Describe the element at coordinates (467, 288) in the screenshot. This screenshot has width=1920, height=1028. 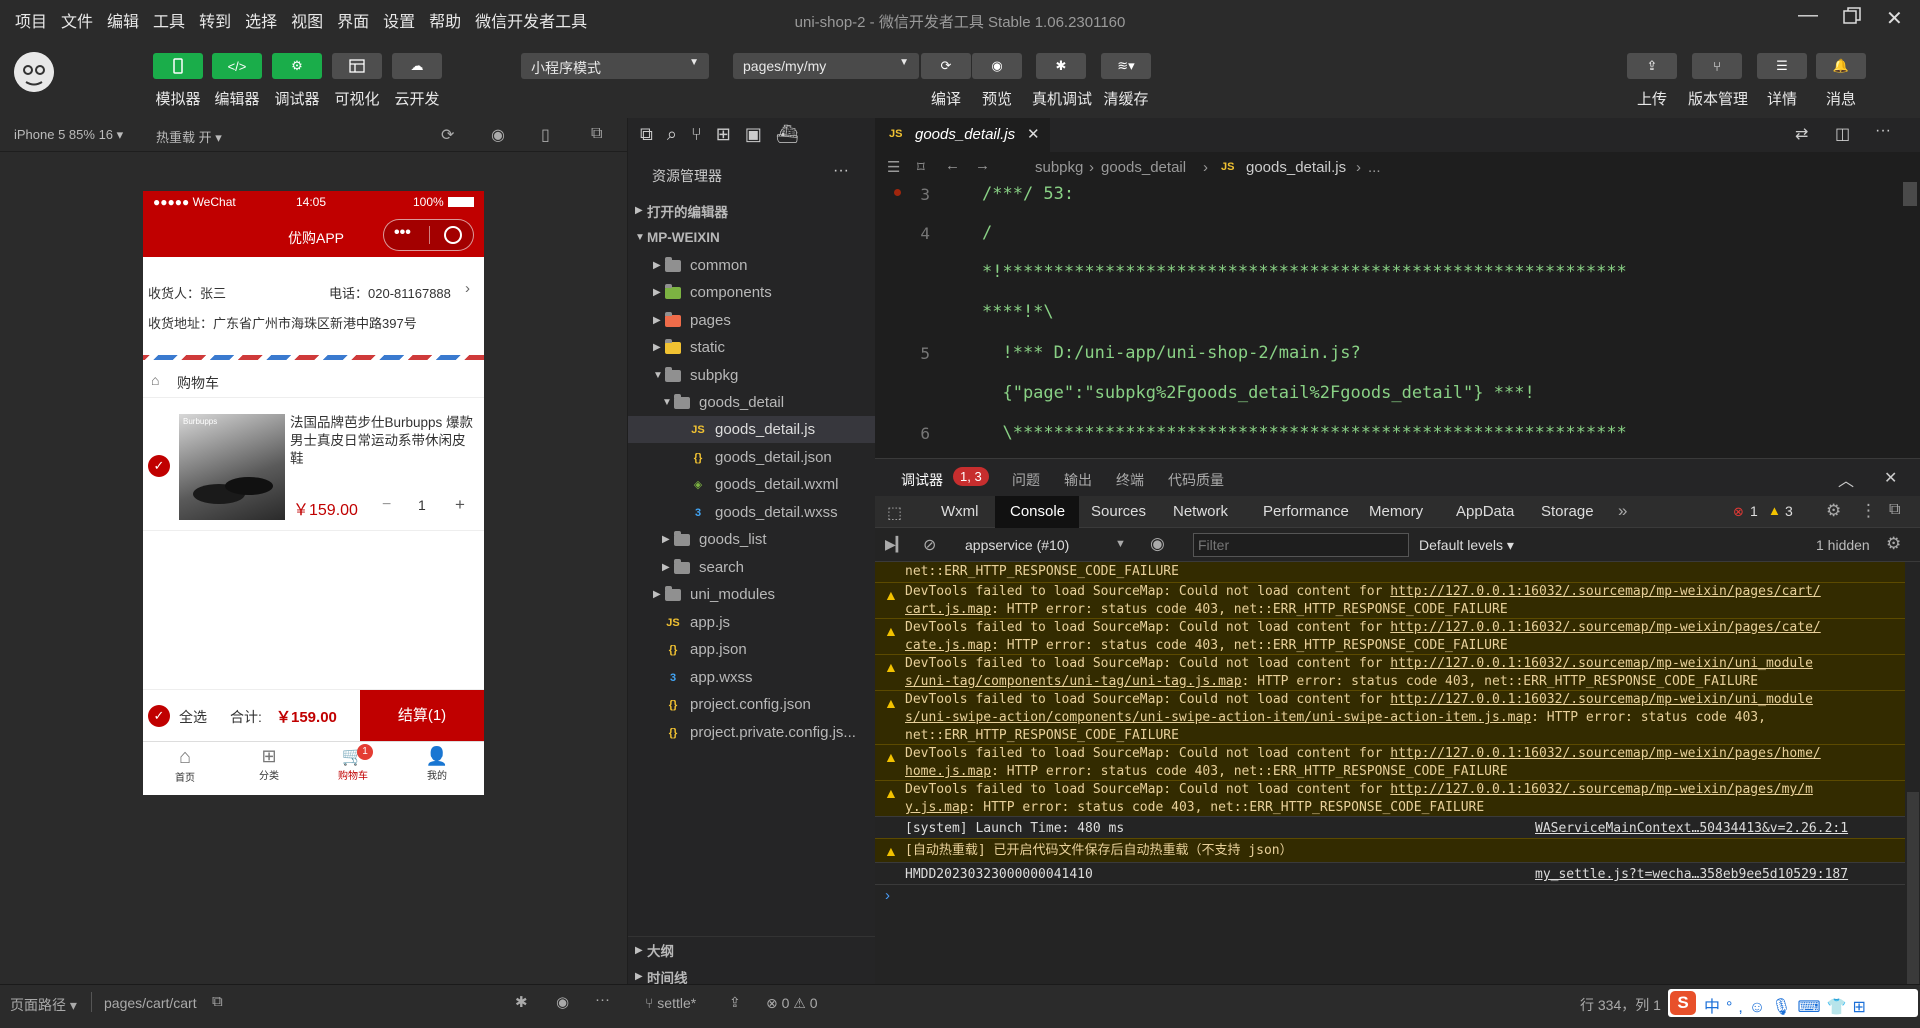
I see `chevron-right-icon: ›` at that location.